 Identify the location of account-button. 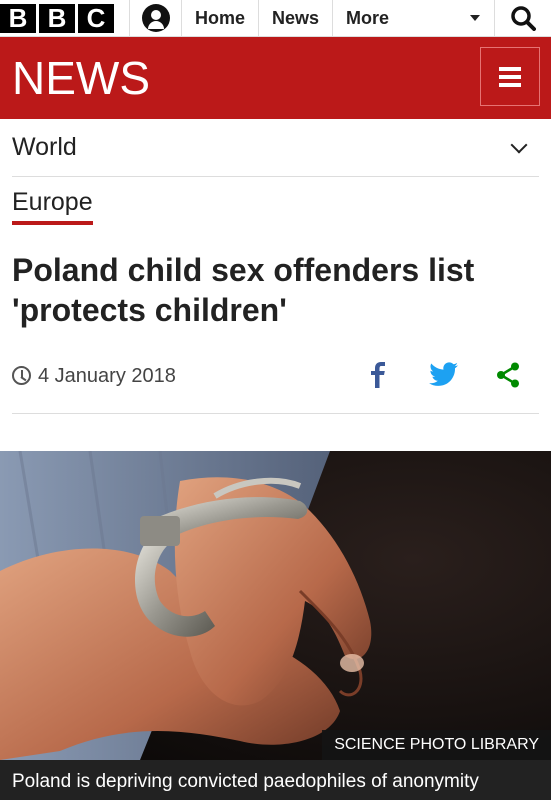
(156, 18).